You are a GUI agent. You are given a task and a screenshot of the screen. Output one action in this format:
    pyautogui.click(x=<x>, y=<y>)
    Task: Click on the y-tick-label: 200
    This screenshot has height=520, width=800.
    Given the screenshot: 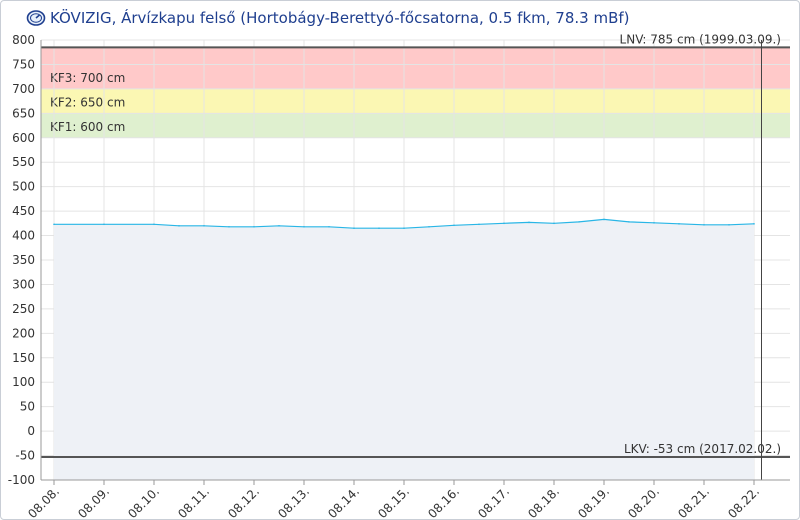 What is the action you would take?
    pyautogui.click(x=23, y=333)
    